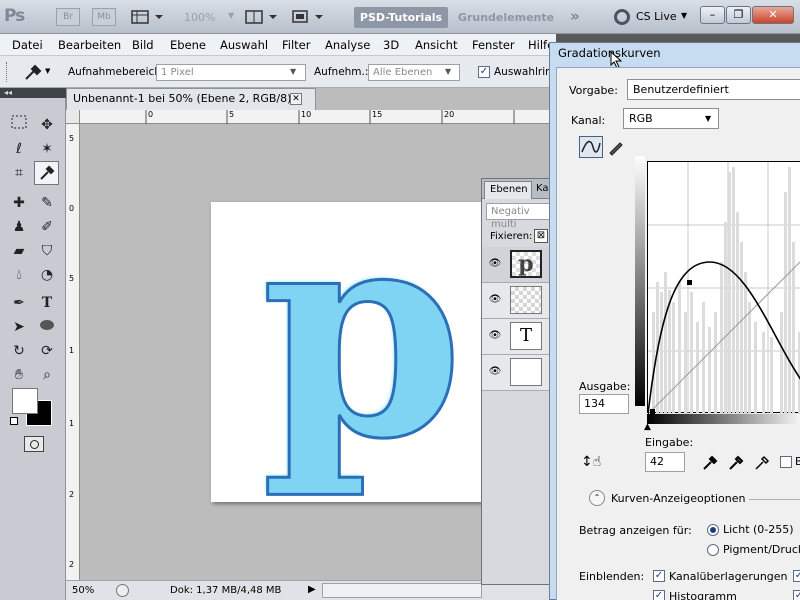 Image resolution: width=800 pixels, height=600 pixels. Describe the element at coordinates (33, 93) in the screenshot. I see `collapse-panel-icon: ◂◂` at that location.